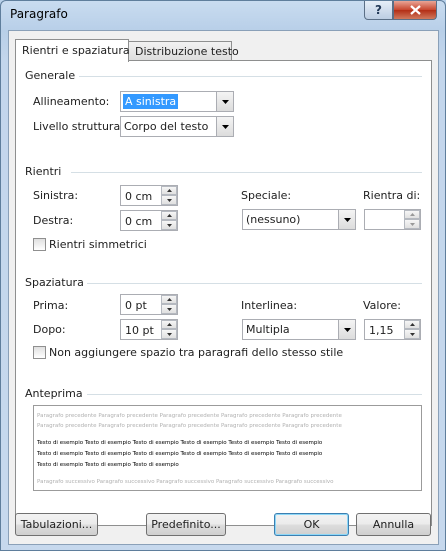 The image size is (446, 551). Describe the element at coordinates (98, 244) in the screenshot. I see `rientri-simmetrici-label: Rientri simmetrici` at that location.